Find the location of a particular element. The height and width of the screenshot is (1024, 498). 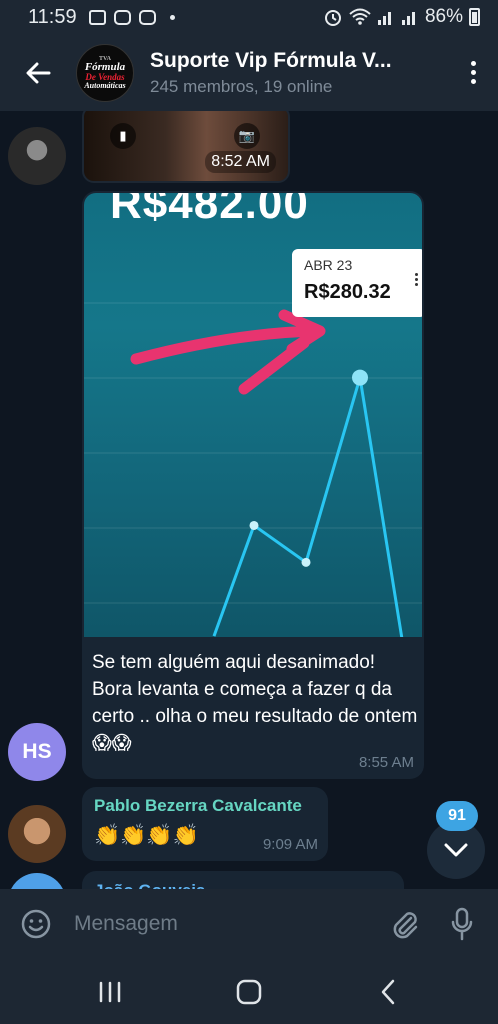

flashlight-icon: ▮ is located at coordinates (123, 136).